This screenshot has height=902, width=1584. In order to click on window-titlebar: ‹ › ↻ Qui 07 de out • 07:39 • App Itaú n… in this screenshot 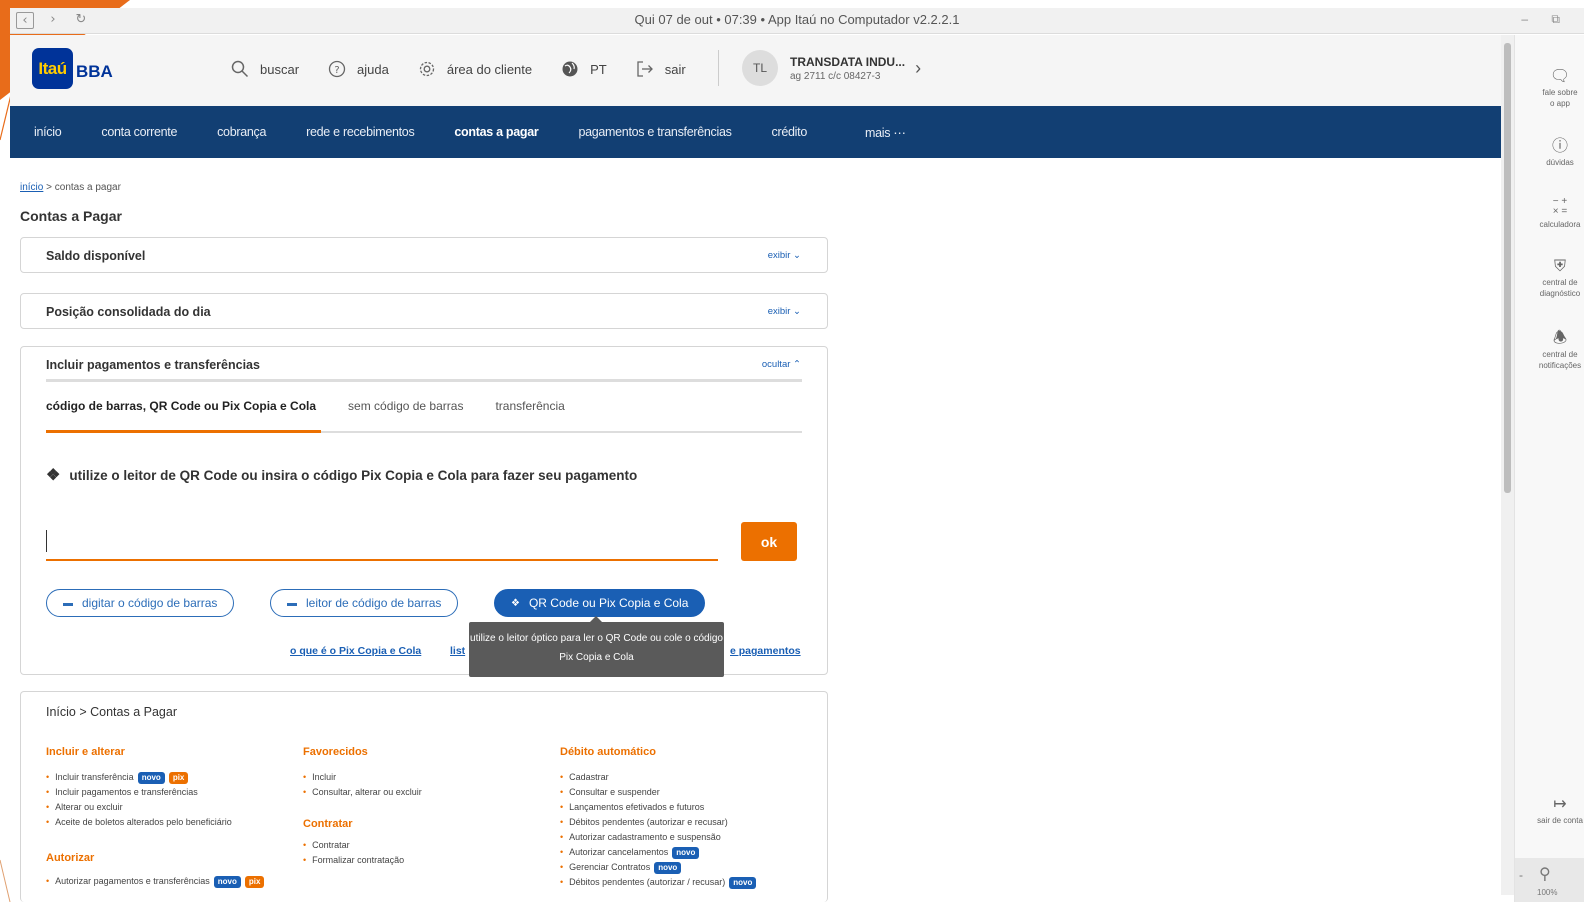, I will do `click(797, 21)`.